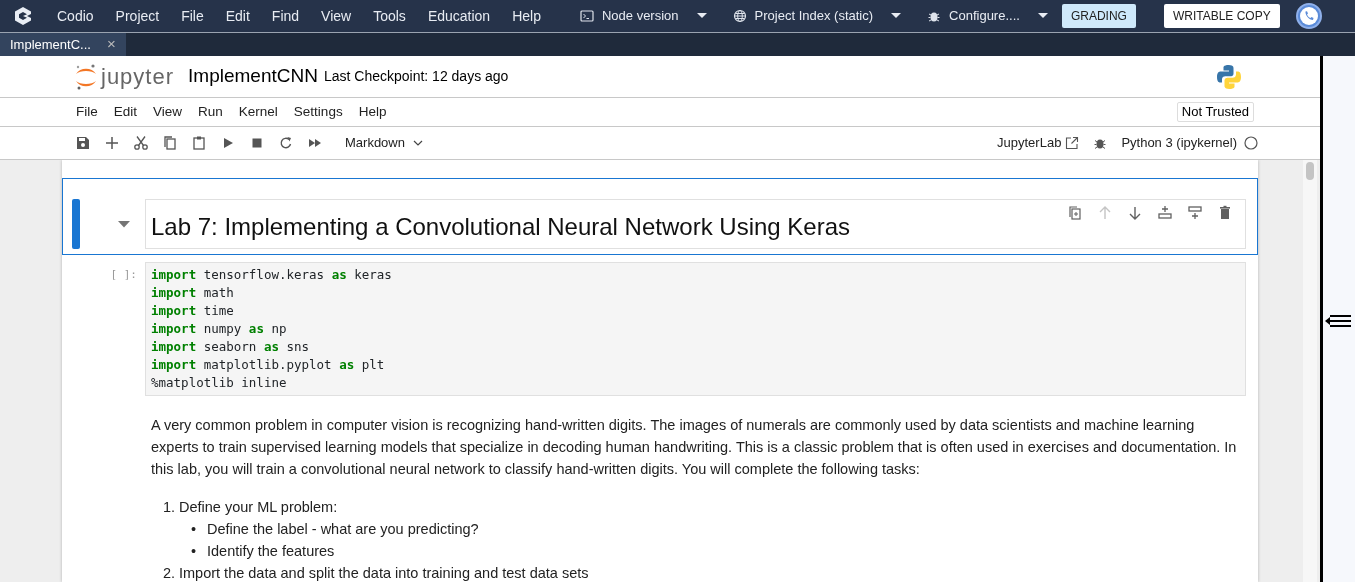 The image size is (1355, 582). Describe the element at coordinates (586, 16) in the screenshot. I see `terminal-icon` at that location.